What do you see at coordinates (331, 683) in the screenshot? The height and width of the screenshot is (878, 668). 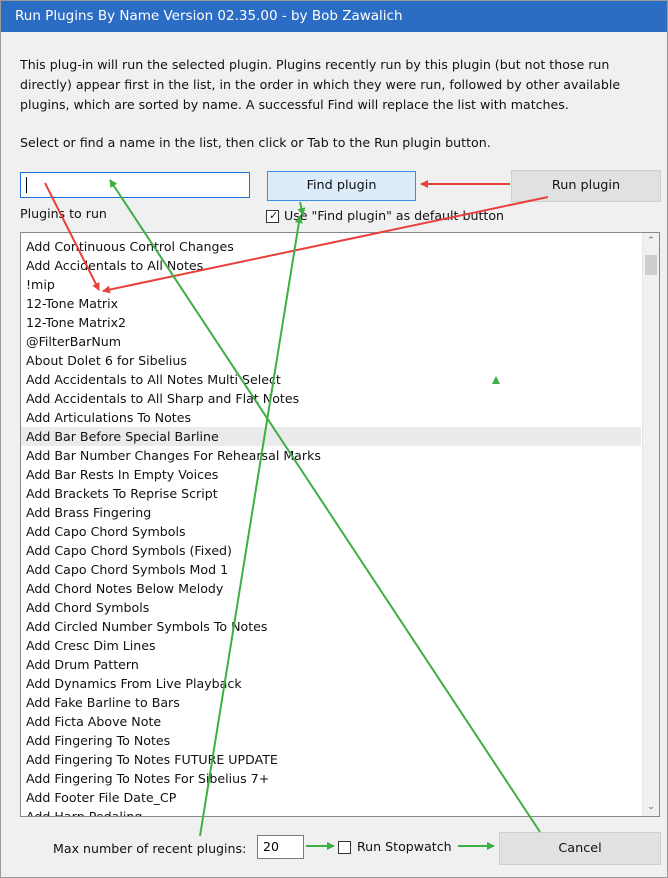 I see `list-item: Add Dynamics From Live Playback` at bounding box center [331, 683].